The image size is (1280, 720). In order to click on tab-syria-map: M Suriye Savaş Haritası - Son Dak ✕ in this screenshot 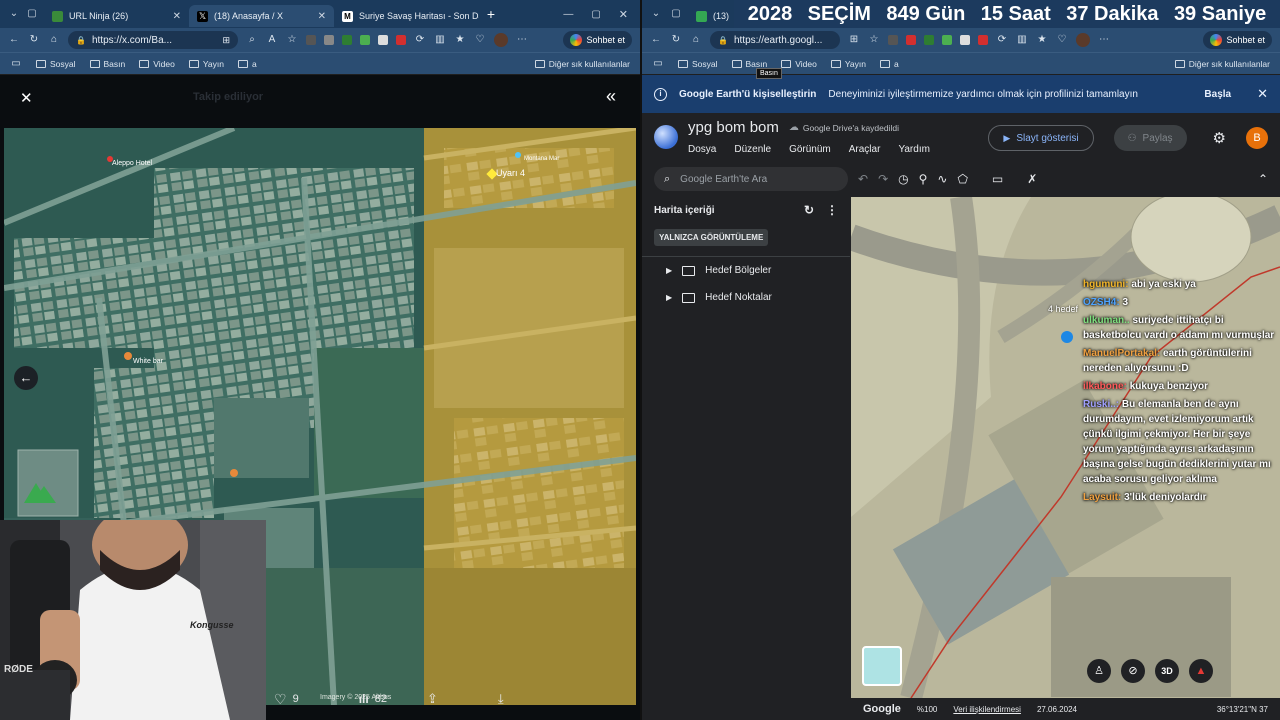, I will do `click(406, 16)`.